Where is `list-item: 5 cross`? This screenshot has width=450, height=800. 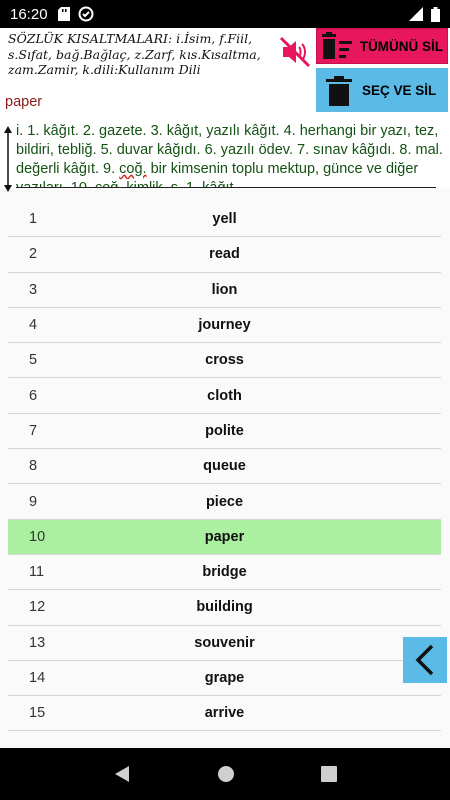
list-item: 5 cross is located at coordinates (224, 361).